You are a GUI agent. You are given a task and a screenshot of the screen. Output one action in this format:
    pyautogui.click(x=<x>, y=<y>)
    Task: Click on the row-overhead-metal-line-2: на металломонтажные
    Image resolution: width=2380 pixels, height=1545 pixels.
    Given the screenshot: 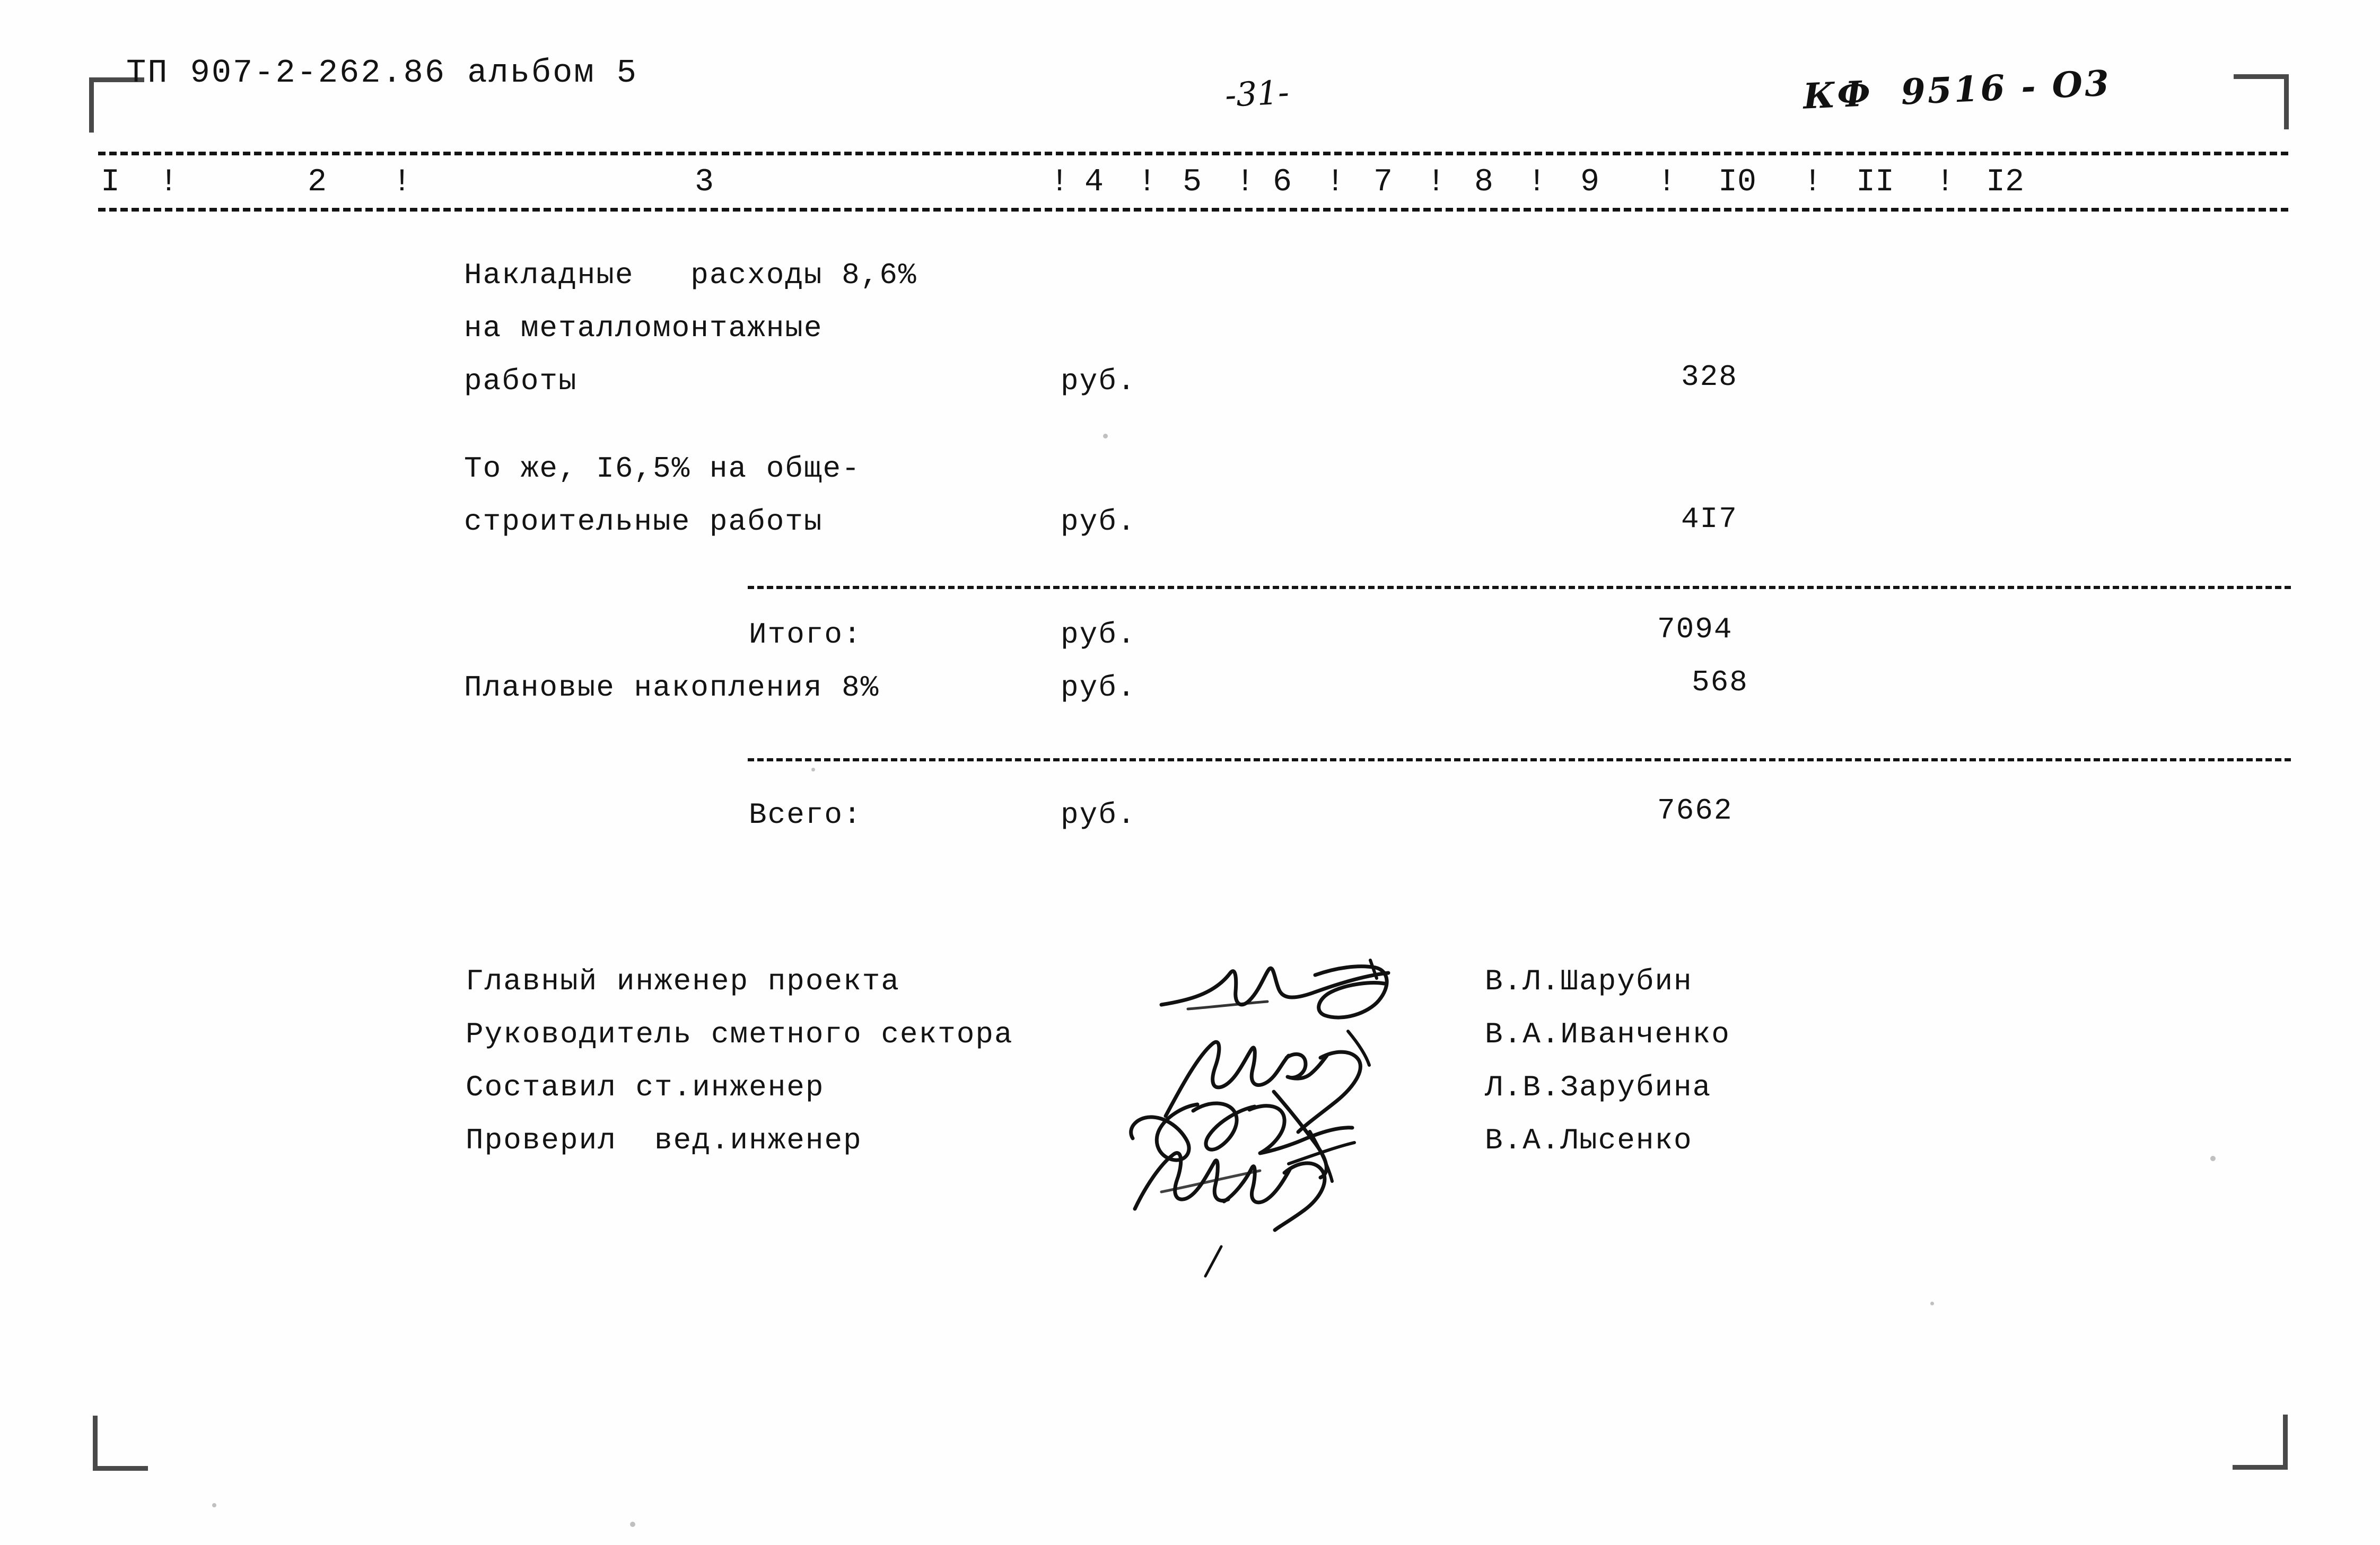 What is the action you would take?
    pyautogui.click(x=643, y=328)
    